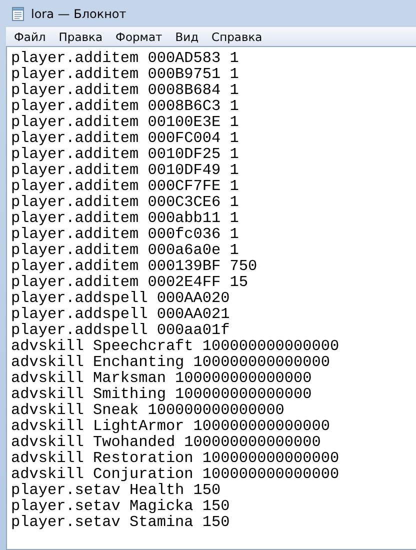  What do you see at coordinates (125, 250) in the screenshot?
I see `text-line: player.additem 000a6a0e 1` at bounding box center [125, 250].